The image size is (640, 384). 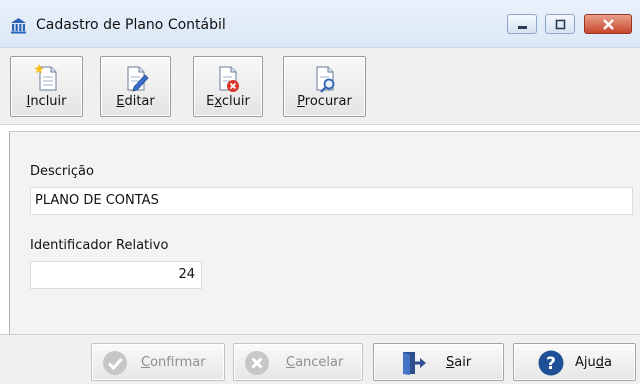 I want to click on action-bar: Confirmar Cancelar Sair ? Ajuda, so click(x=320, y=359).